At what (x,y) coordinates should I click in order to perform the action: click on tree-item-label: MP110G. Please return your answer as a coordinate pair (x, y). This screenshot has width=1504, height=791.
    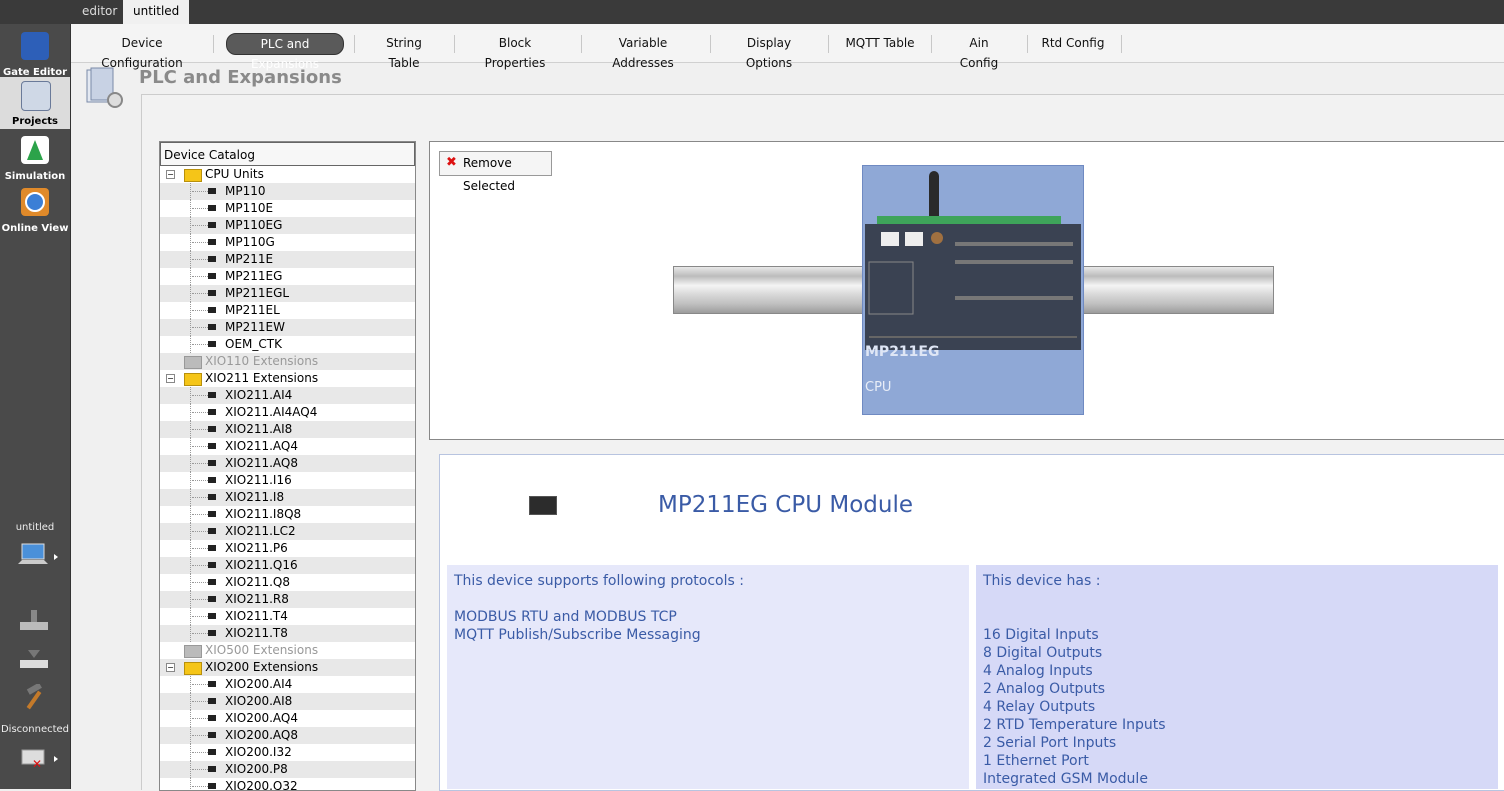
    Looking at the image, I should click on (250, 242).